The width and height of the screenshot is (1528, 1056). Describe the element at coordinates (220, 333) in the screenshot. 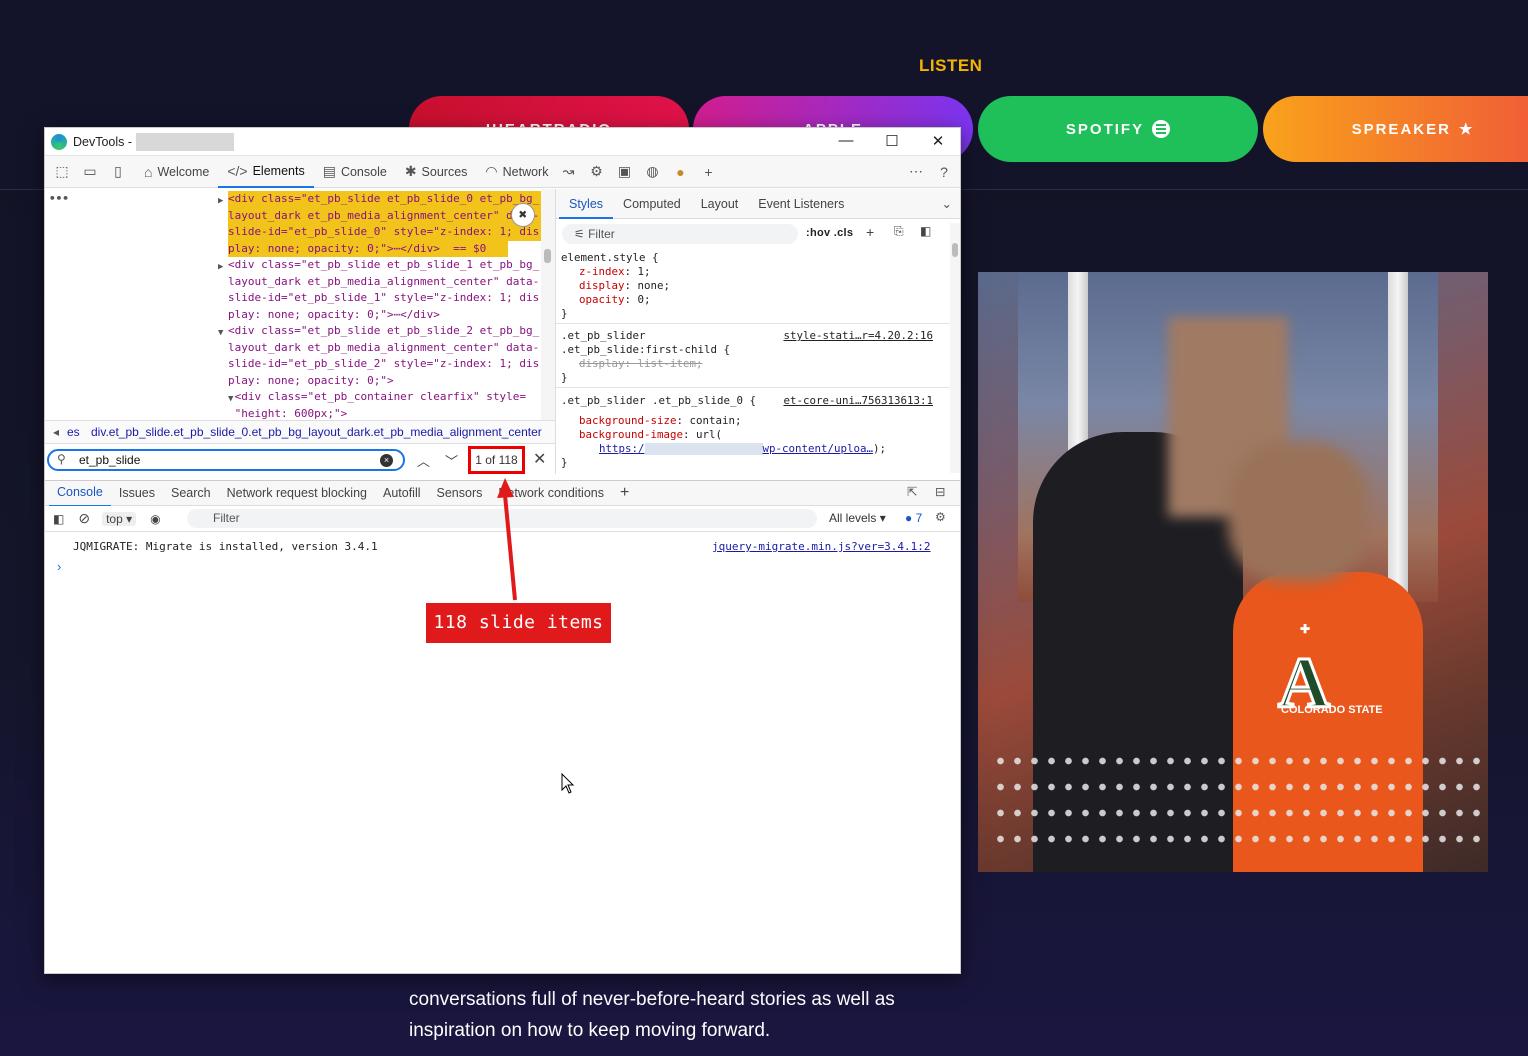

I see `collapse-arrow-icon: ▼` at that location.